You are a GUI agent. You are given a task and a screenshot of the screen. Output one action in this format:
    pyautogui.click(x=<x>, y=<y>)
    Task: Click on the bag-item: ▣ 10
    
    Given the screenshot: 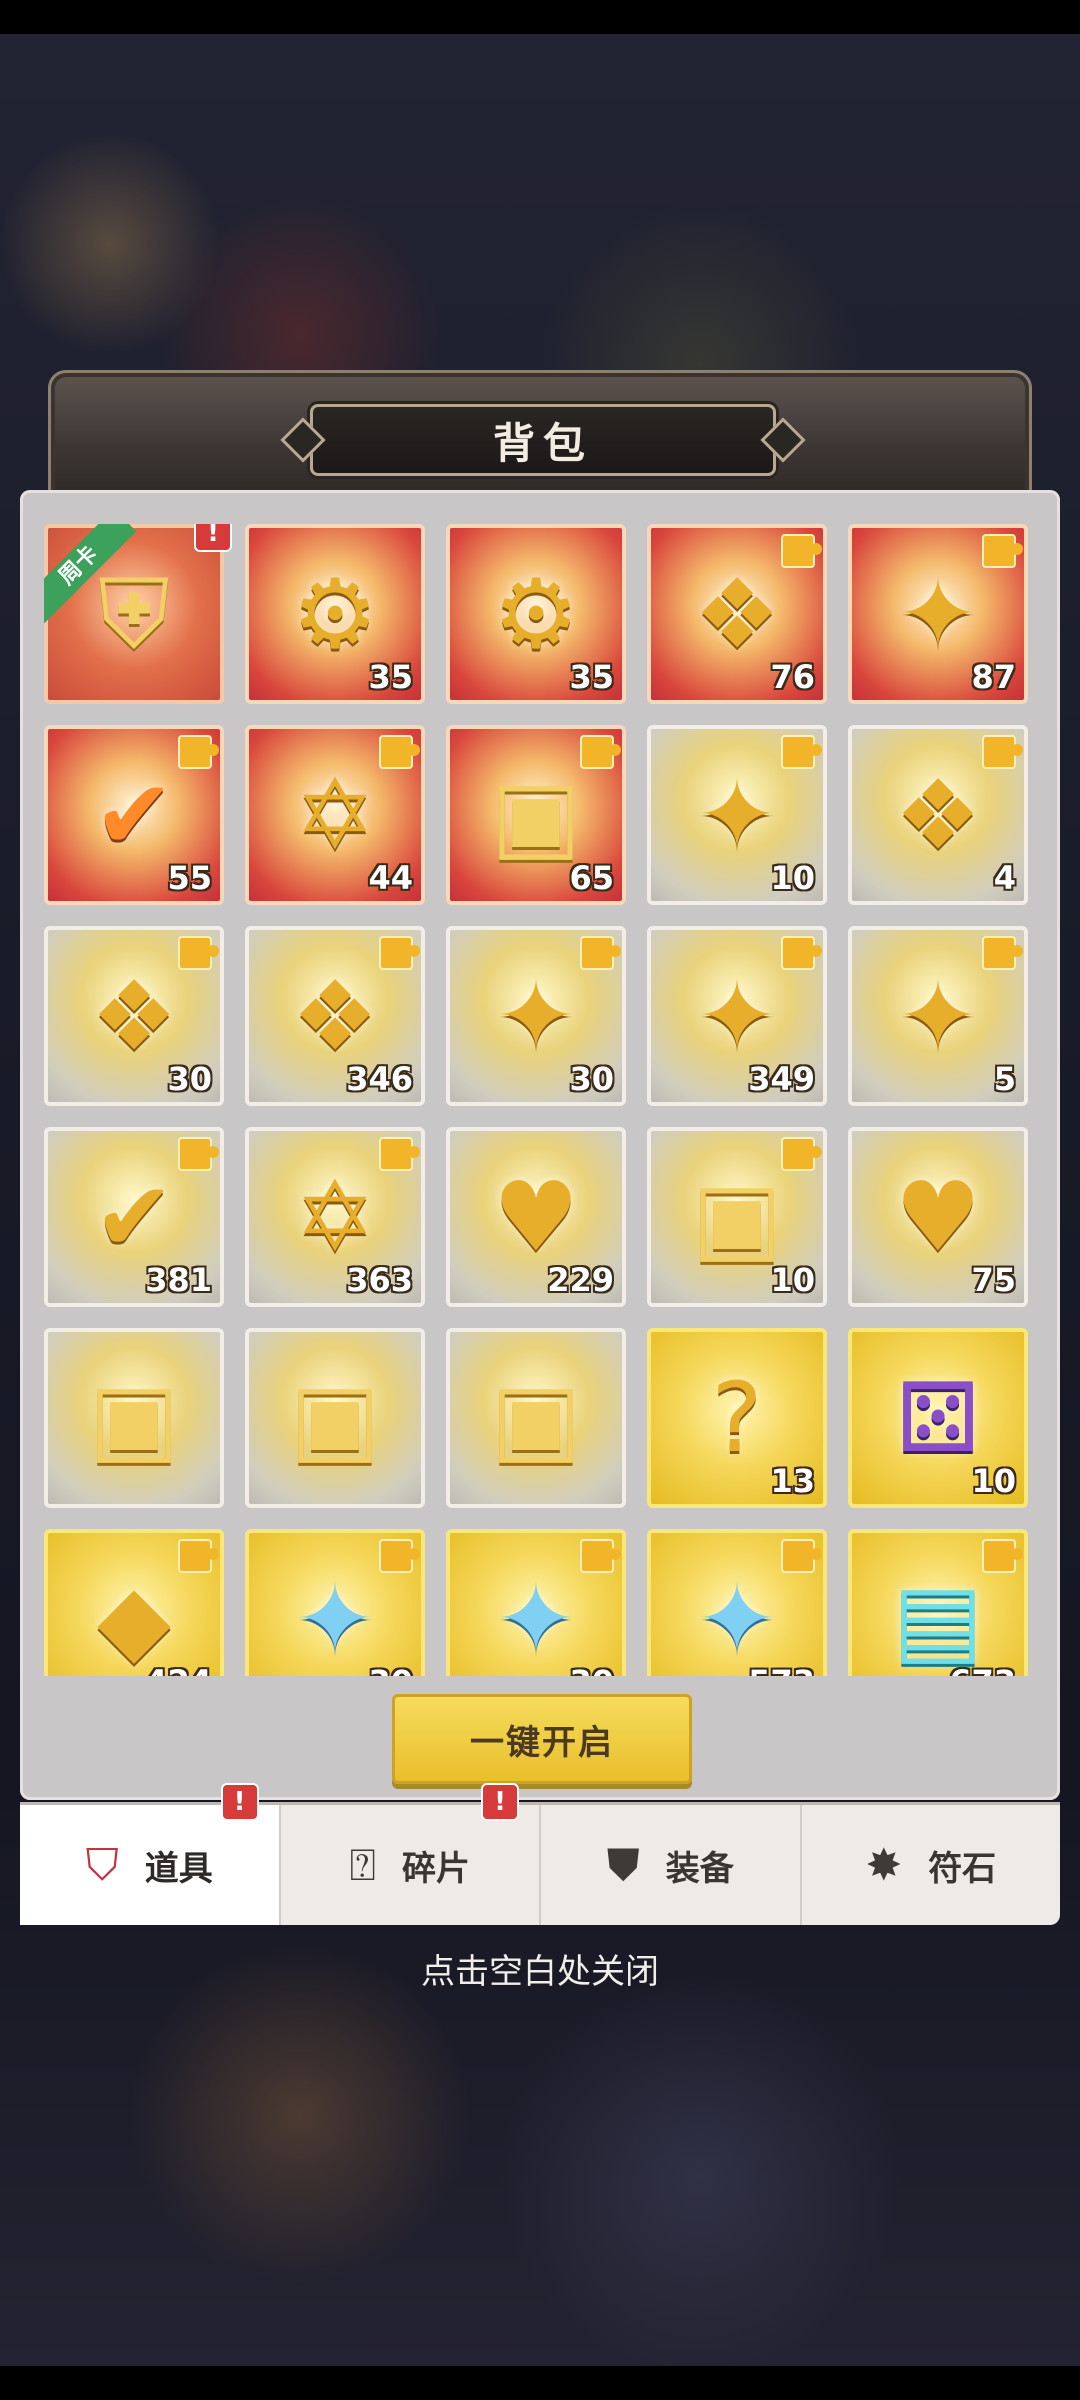 What is the action you would take?
    pyautogui.click(x=737, y=1217)
    